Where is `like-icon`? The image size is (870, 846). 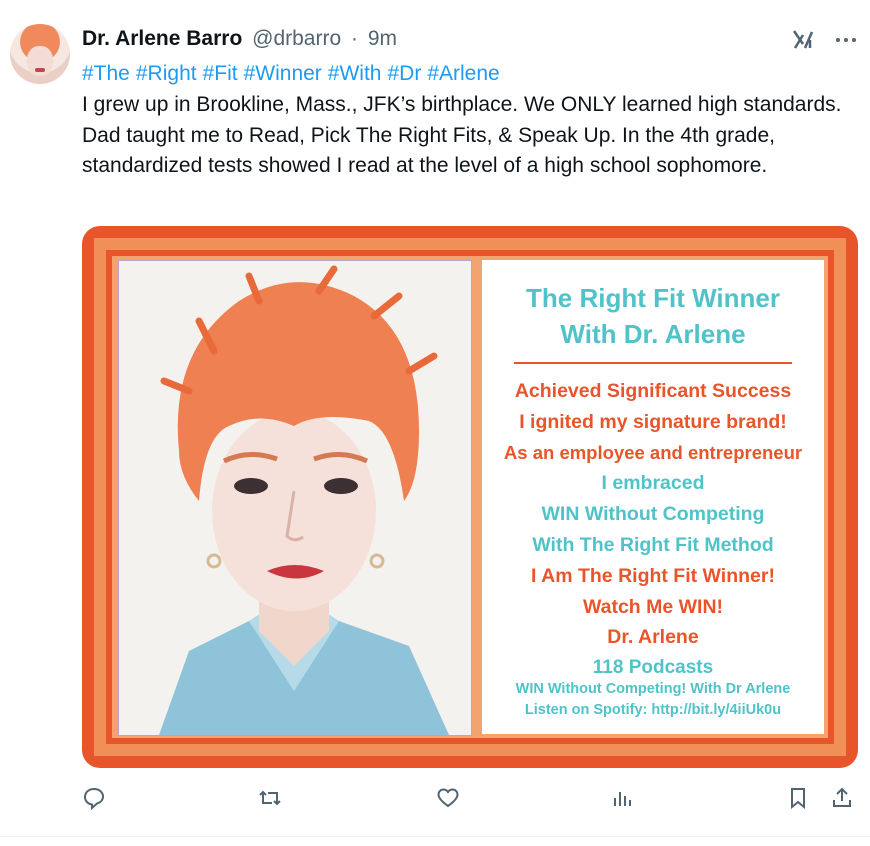 like-icon is located at coordinates (450, 800).